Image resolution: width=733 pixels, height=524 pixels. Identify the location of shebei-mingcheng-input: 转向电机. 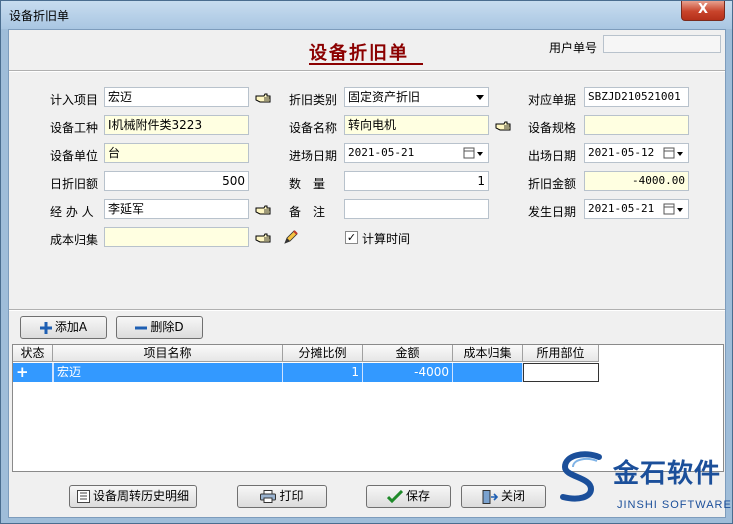
(416, 125).